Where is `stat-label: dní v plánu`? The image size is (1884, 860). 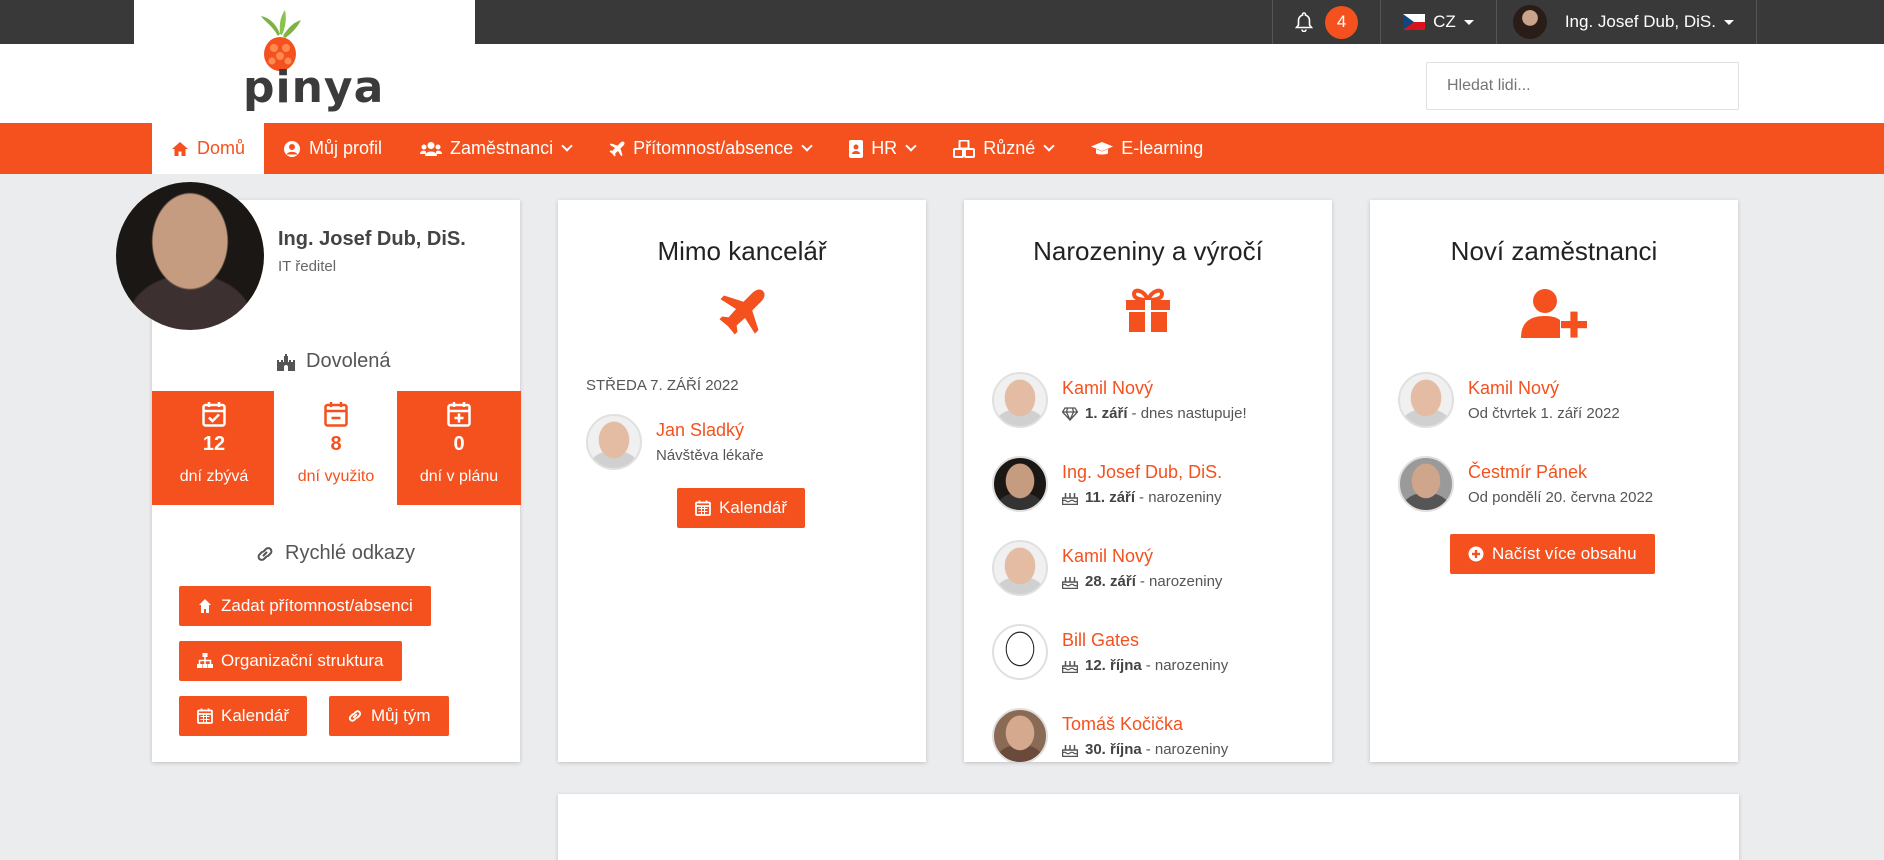
stat-label: dní v plánu is located at coordinates (459, 476).